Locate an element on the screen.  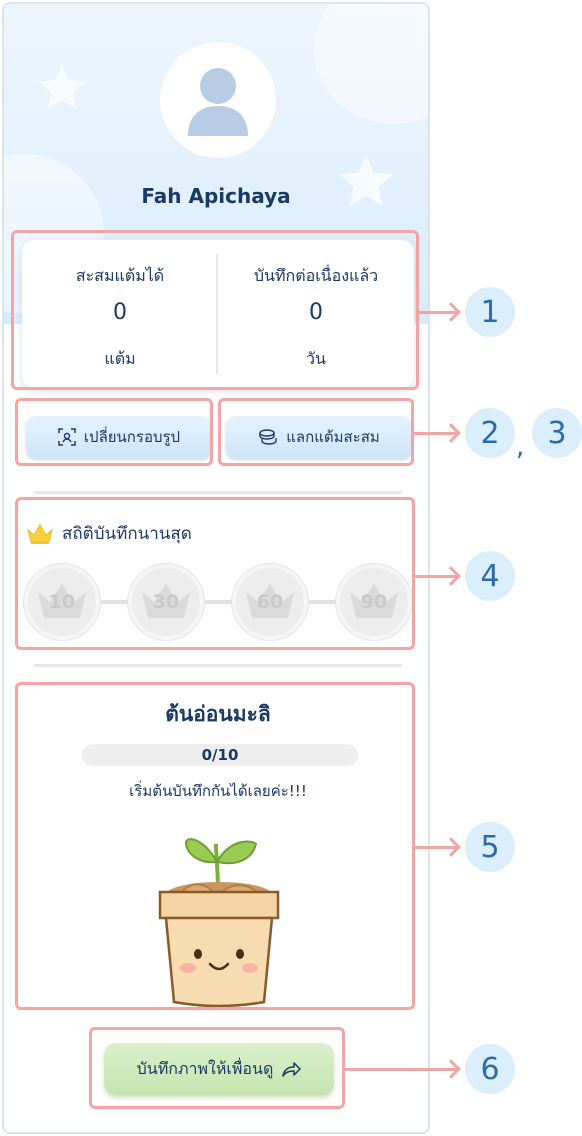
badge-number: 60 is located at coordinates (270, 602).